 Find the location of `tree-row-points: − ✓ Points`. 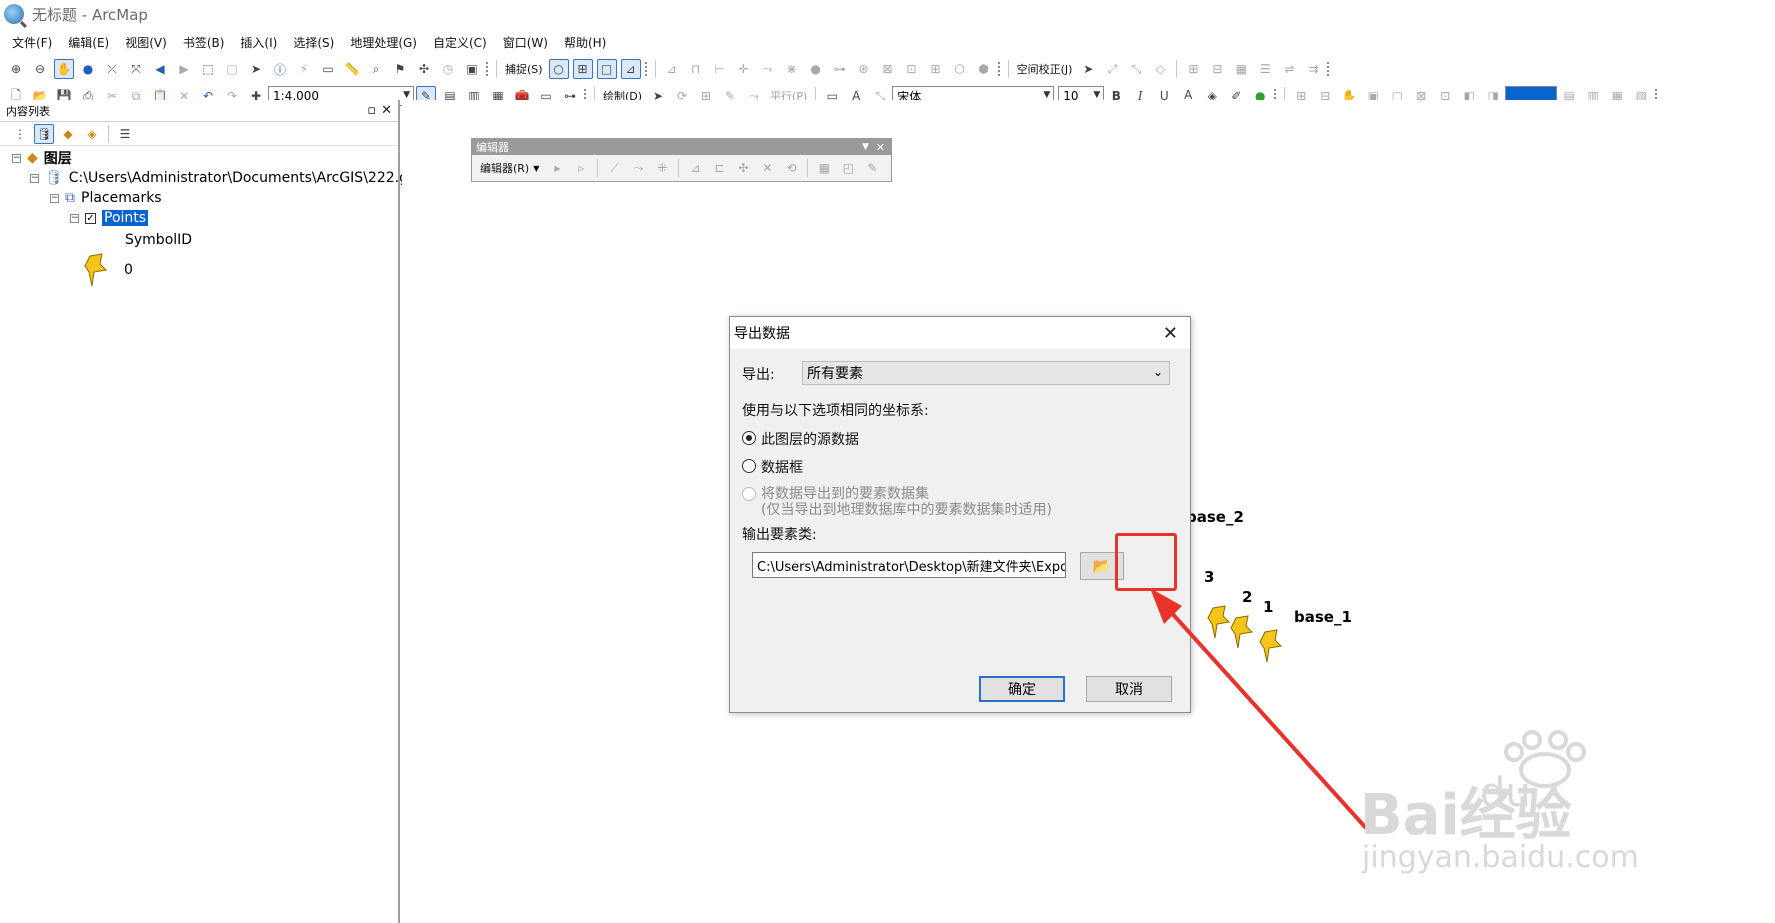

tree-row-points: − ✓ Points is located at coordinates (109, 218).